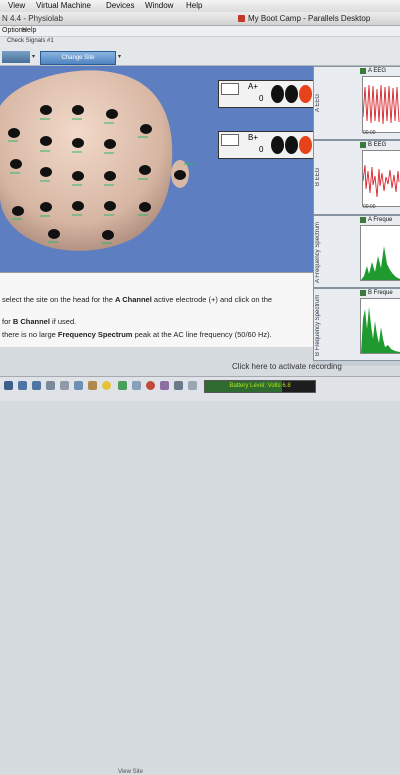  What do you see at coordinates (122, 385) in the screenshot?
I see `check-icon` at bounding box center [122, 385].